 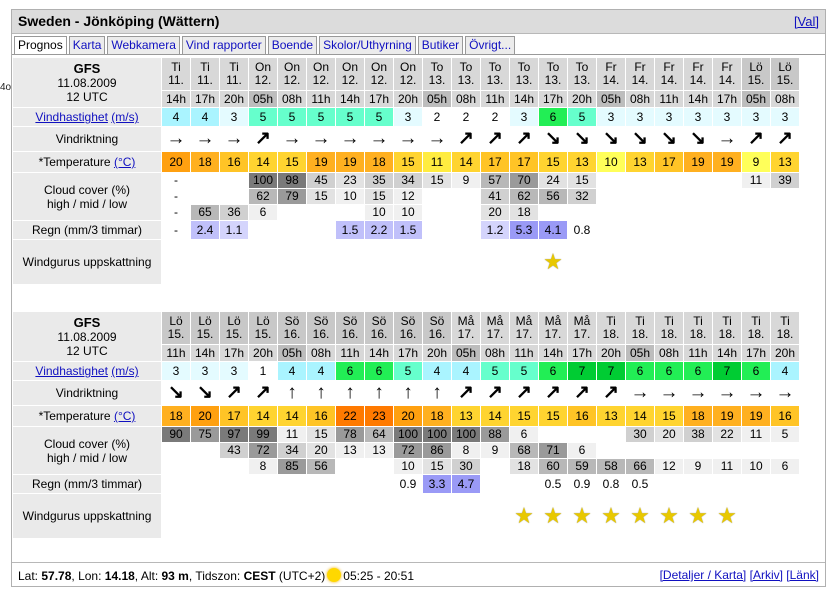 I want to click on cloud-cell: 35, so click(x=379, y=180).